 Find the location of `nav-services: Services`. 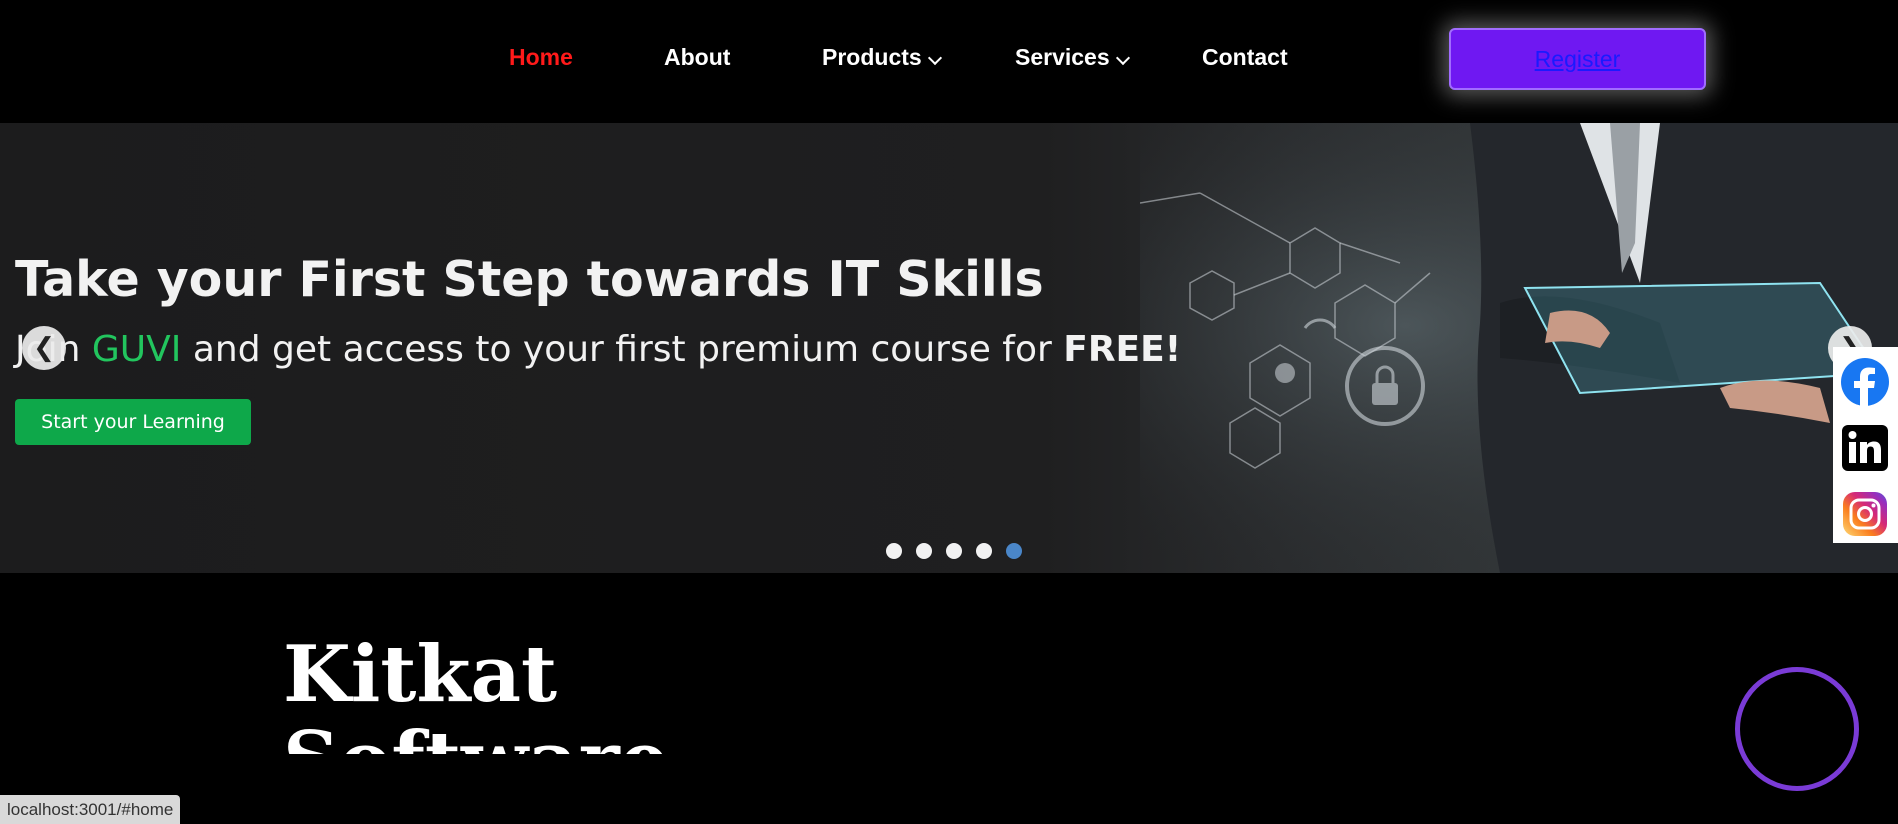

nav-services: Services is located at coordinates (1072, 57).